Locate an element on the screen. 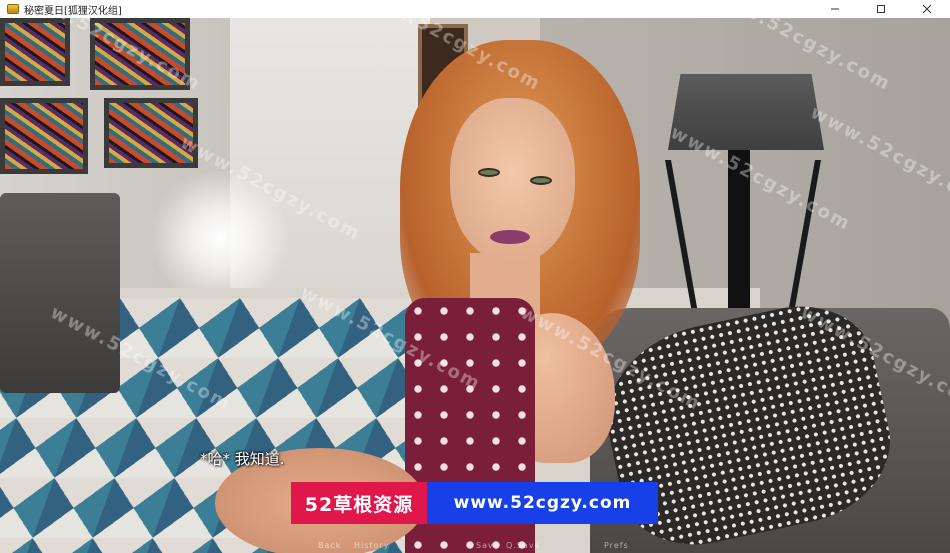 The height and width of the screenshot is (553, 950). banner-right-text: www.52cgzy.com is located at coordinates (542, 503).